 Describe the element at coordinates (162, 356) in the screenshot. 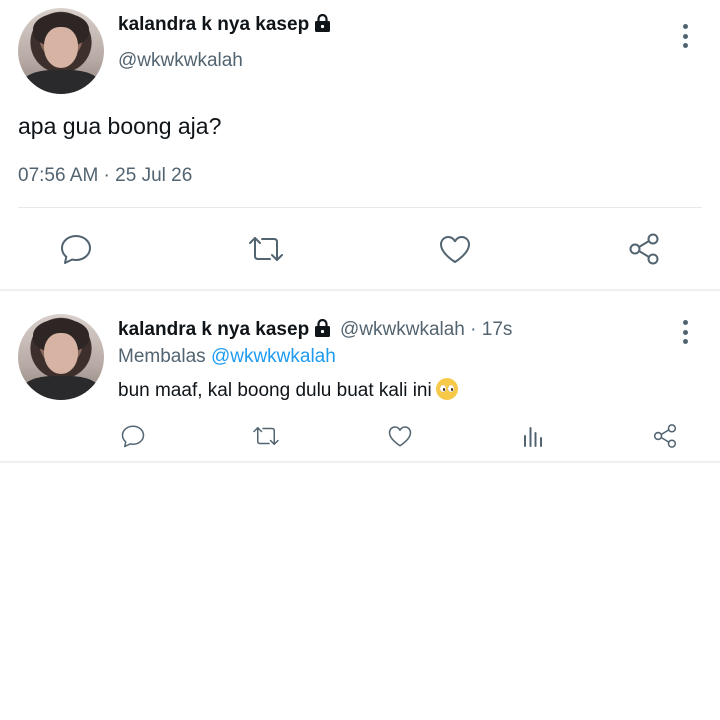

I see `replying-label: Membalas` at that location.